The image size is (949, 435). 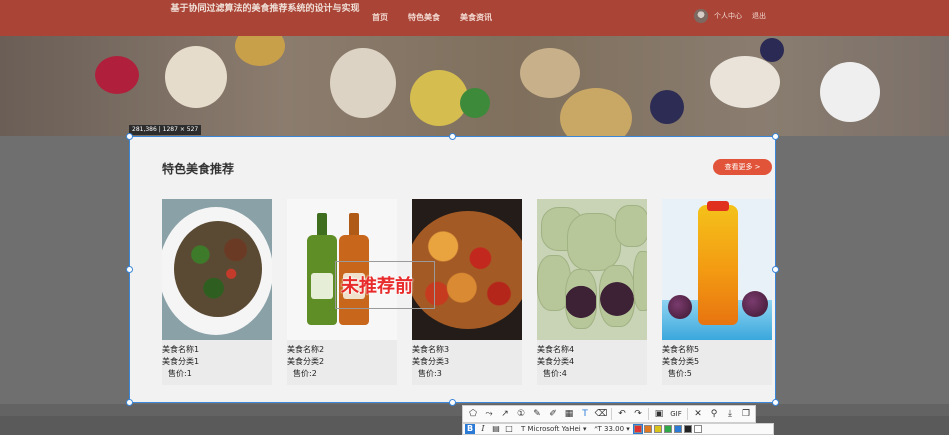 I want to click on food-category: 美食分类5, so click(x=681, y=361).